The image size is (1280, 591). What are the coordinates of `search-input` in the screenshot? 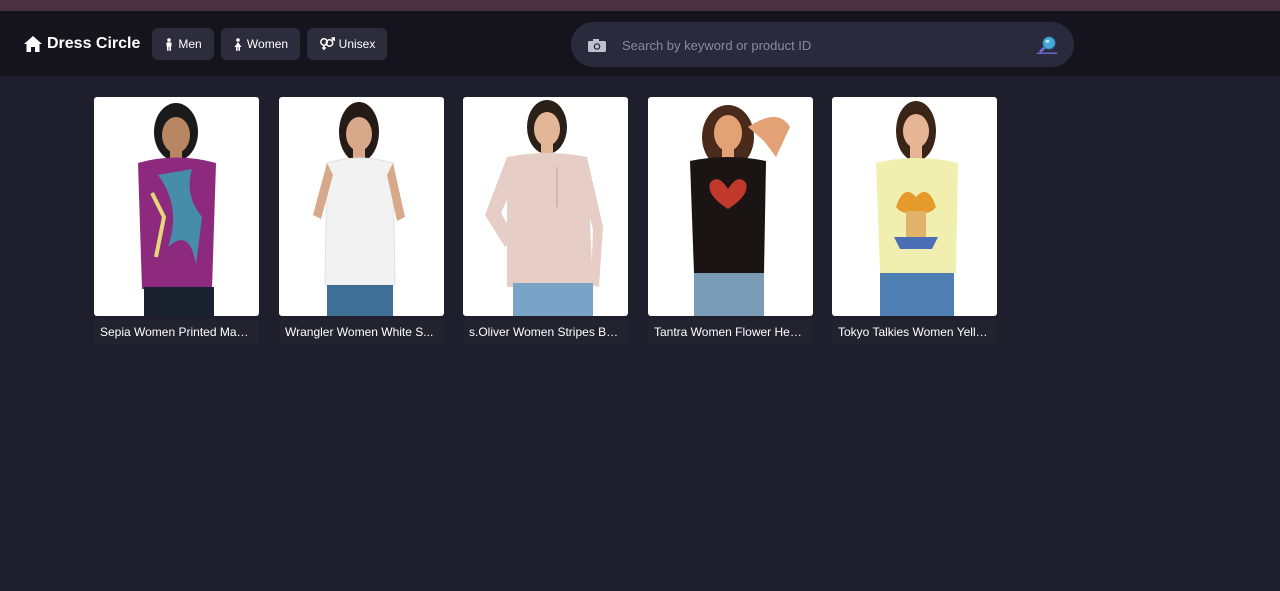 It's located at (822, 45).